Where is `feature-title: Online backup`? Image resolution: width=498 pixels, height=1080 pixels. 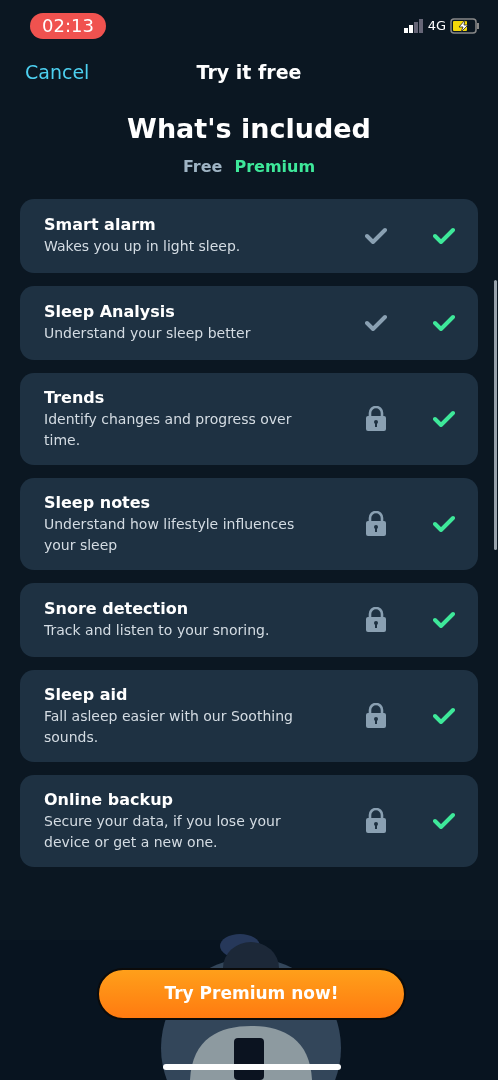 feature-title: Online backup is located at coordinates (109, 799).